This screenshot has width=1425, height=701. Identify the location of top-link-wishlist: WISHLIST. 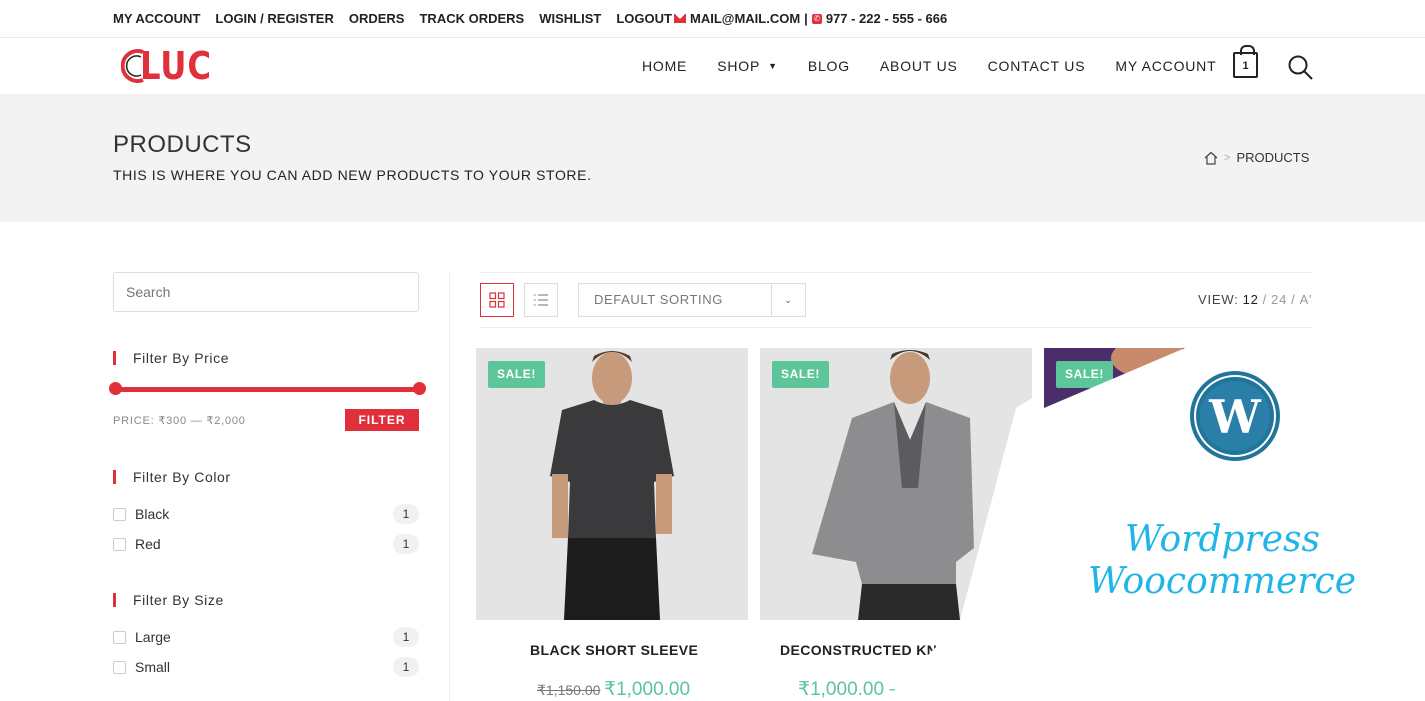
(570, 18).